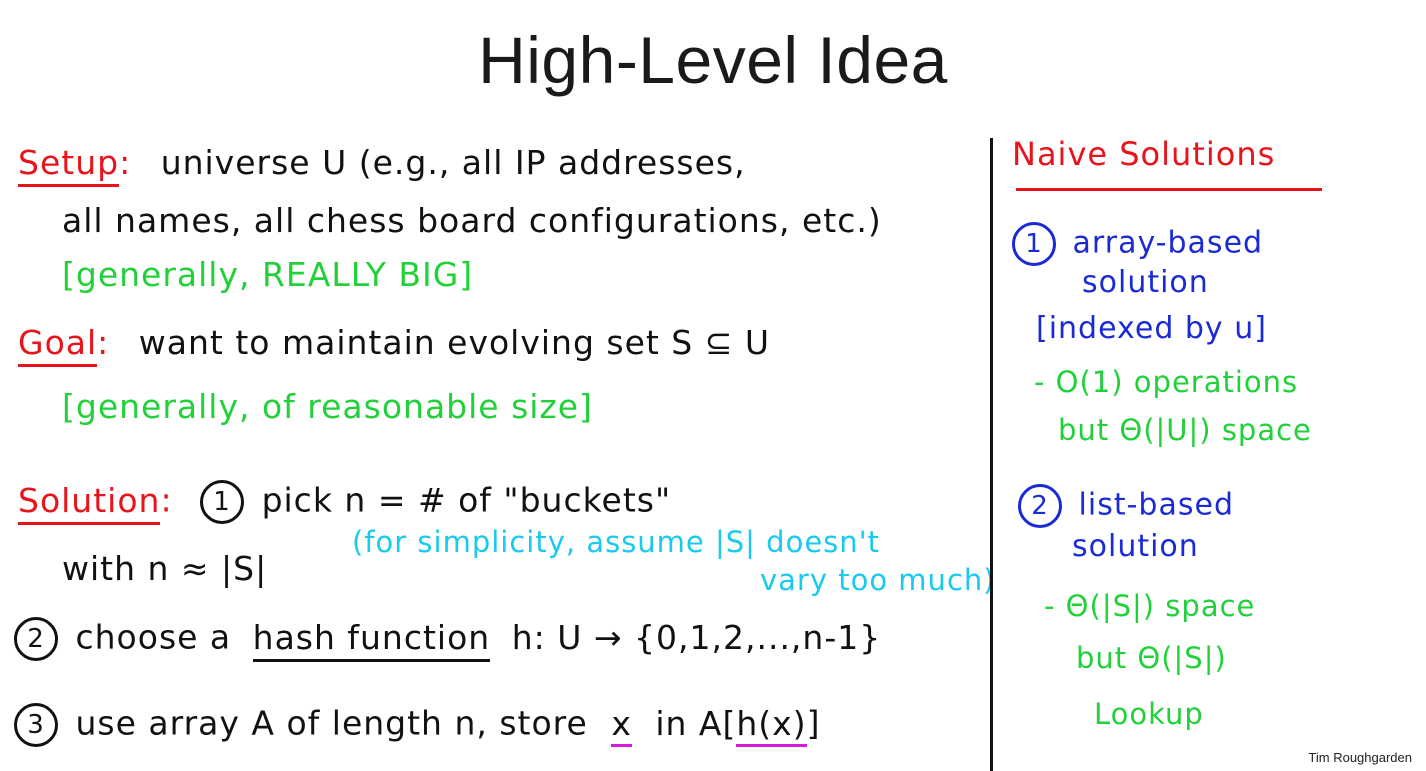 The width and height of the screenshot is (1426, 771). I want to click on naive-solutions-heading: Naive Solutions, so click(1144, 154).